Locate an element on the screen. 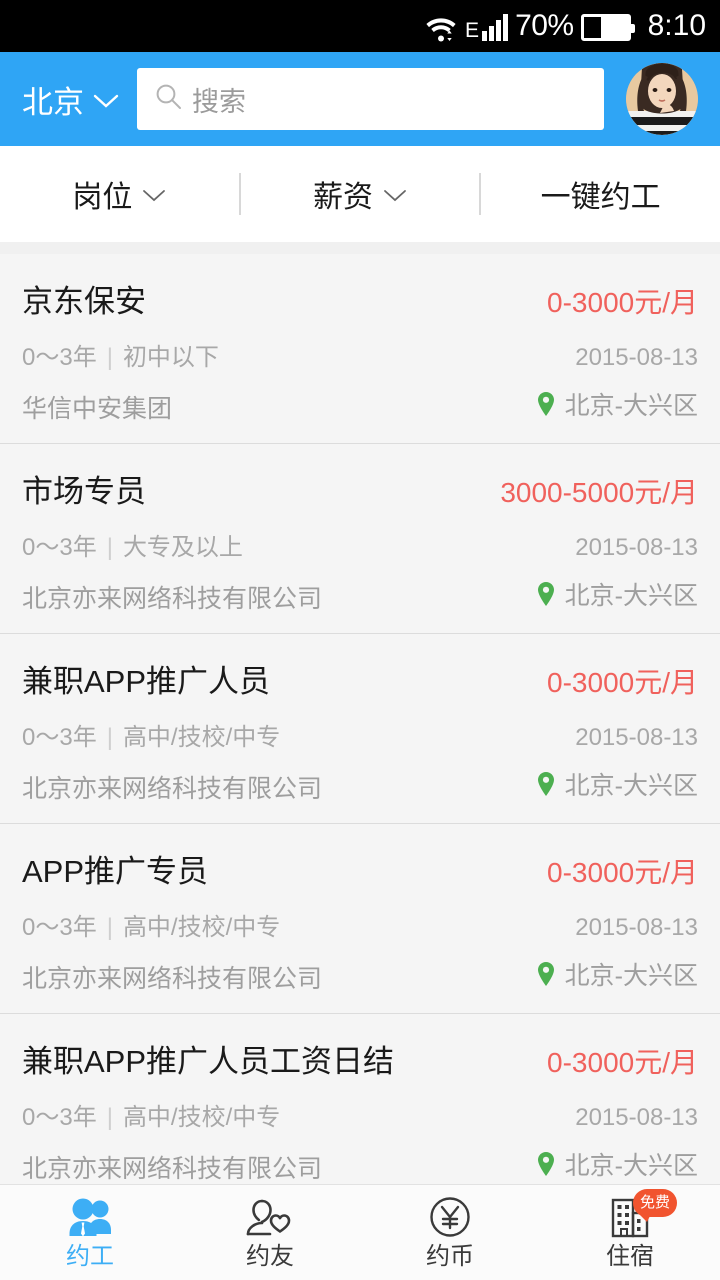 The image size is (720, 1280). search-input: 搜索 is located at coordinates (370, 99).